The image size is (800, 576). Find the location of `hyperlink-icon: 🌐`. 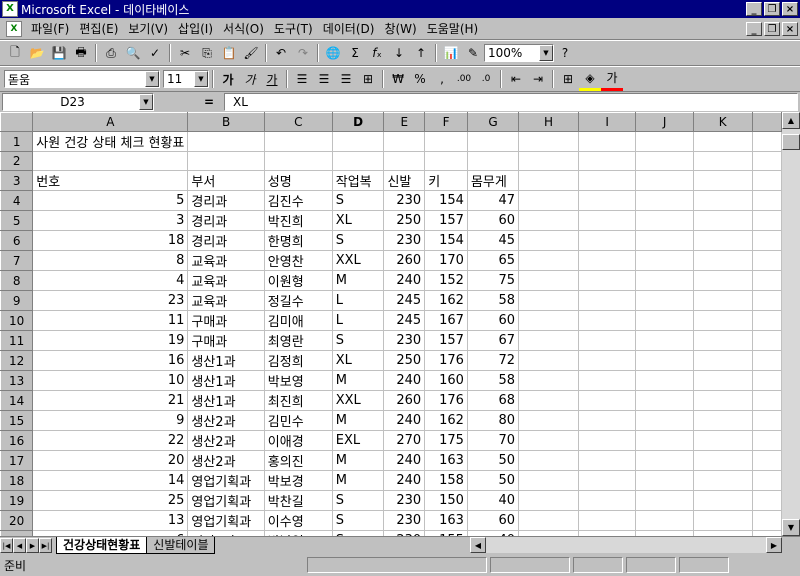

hyperlink-icon: 🌐 is located at coordinates (333, 53).